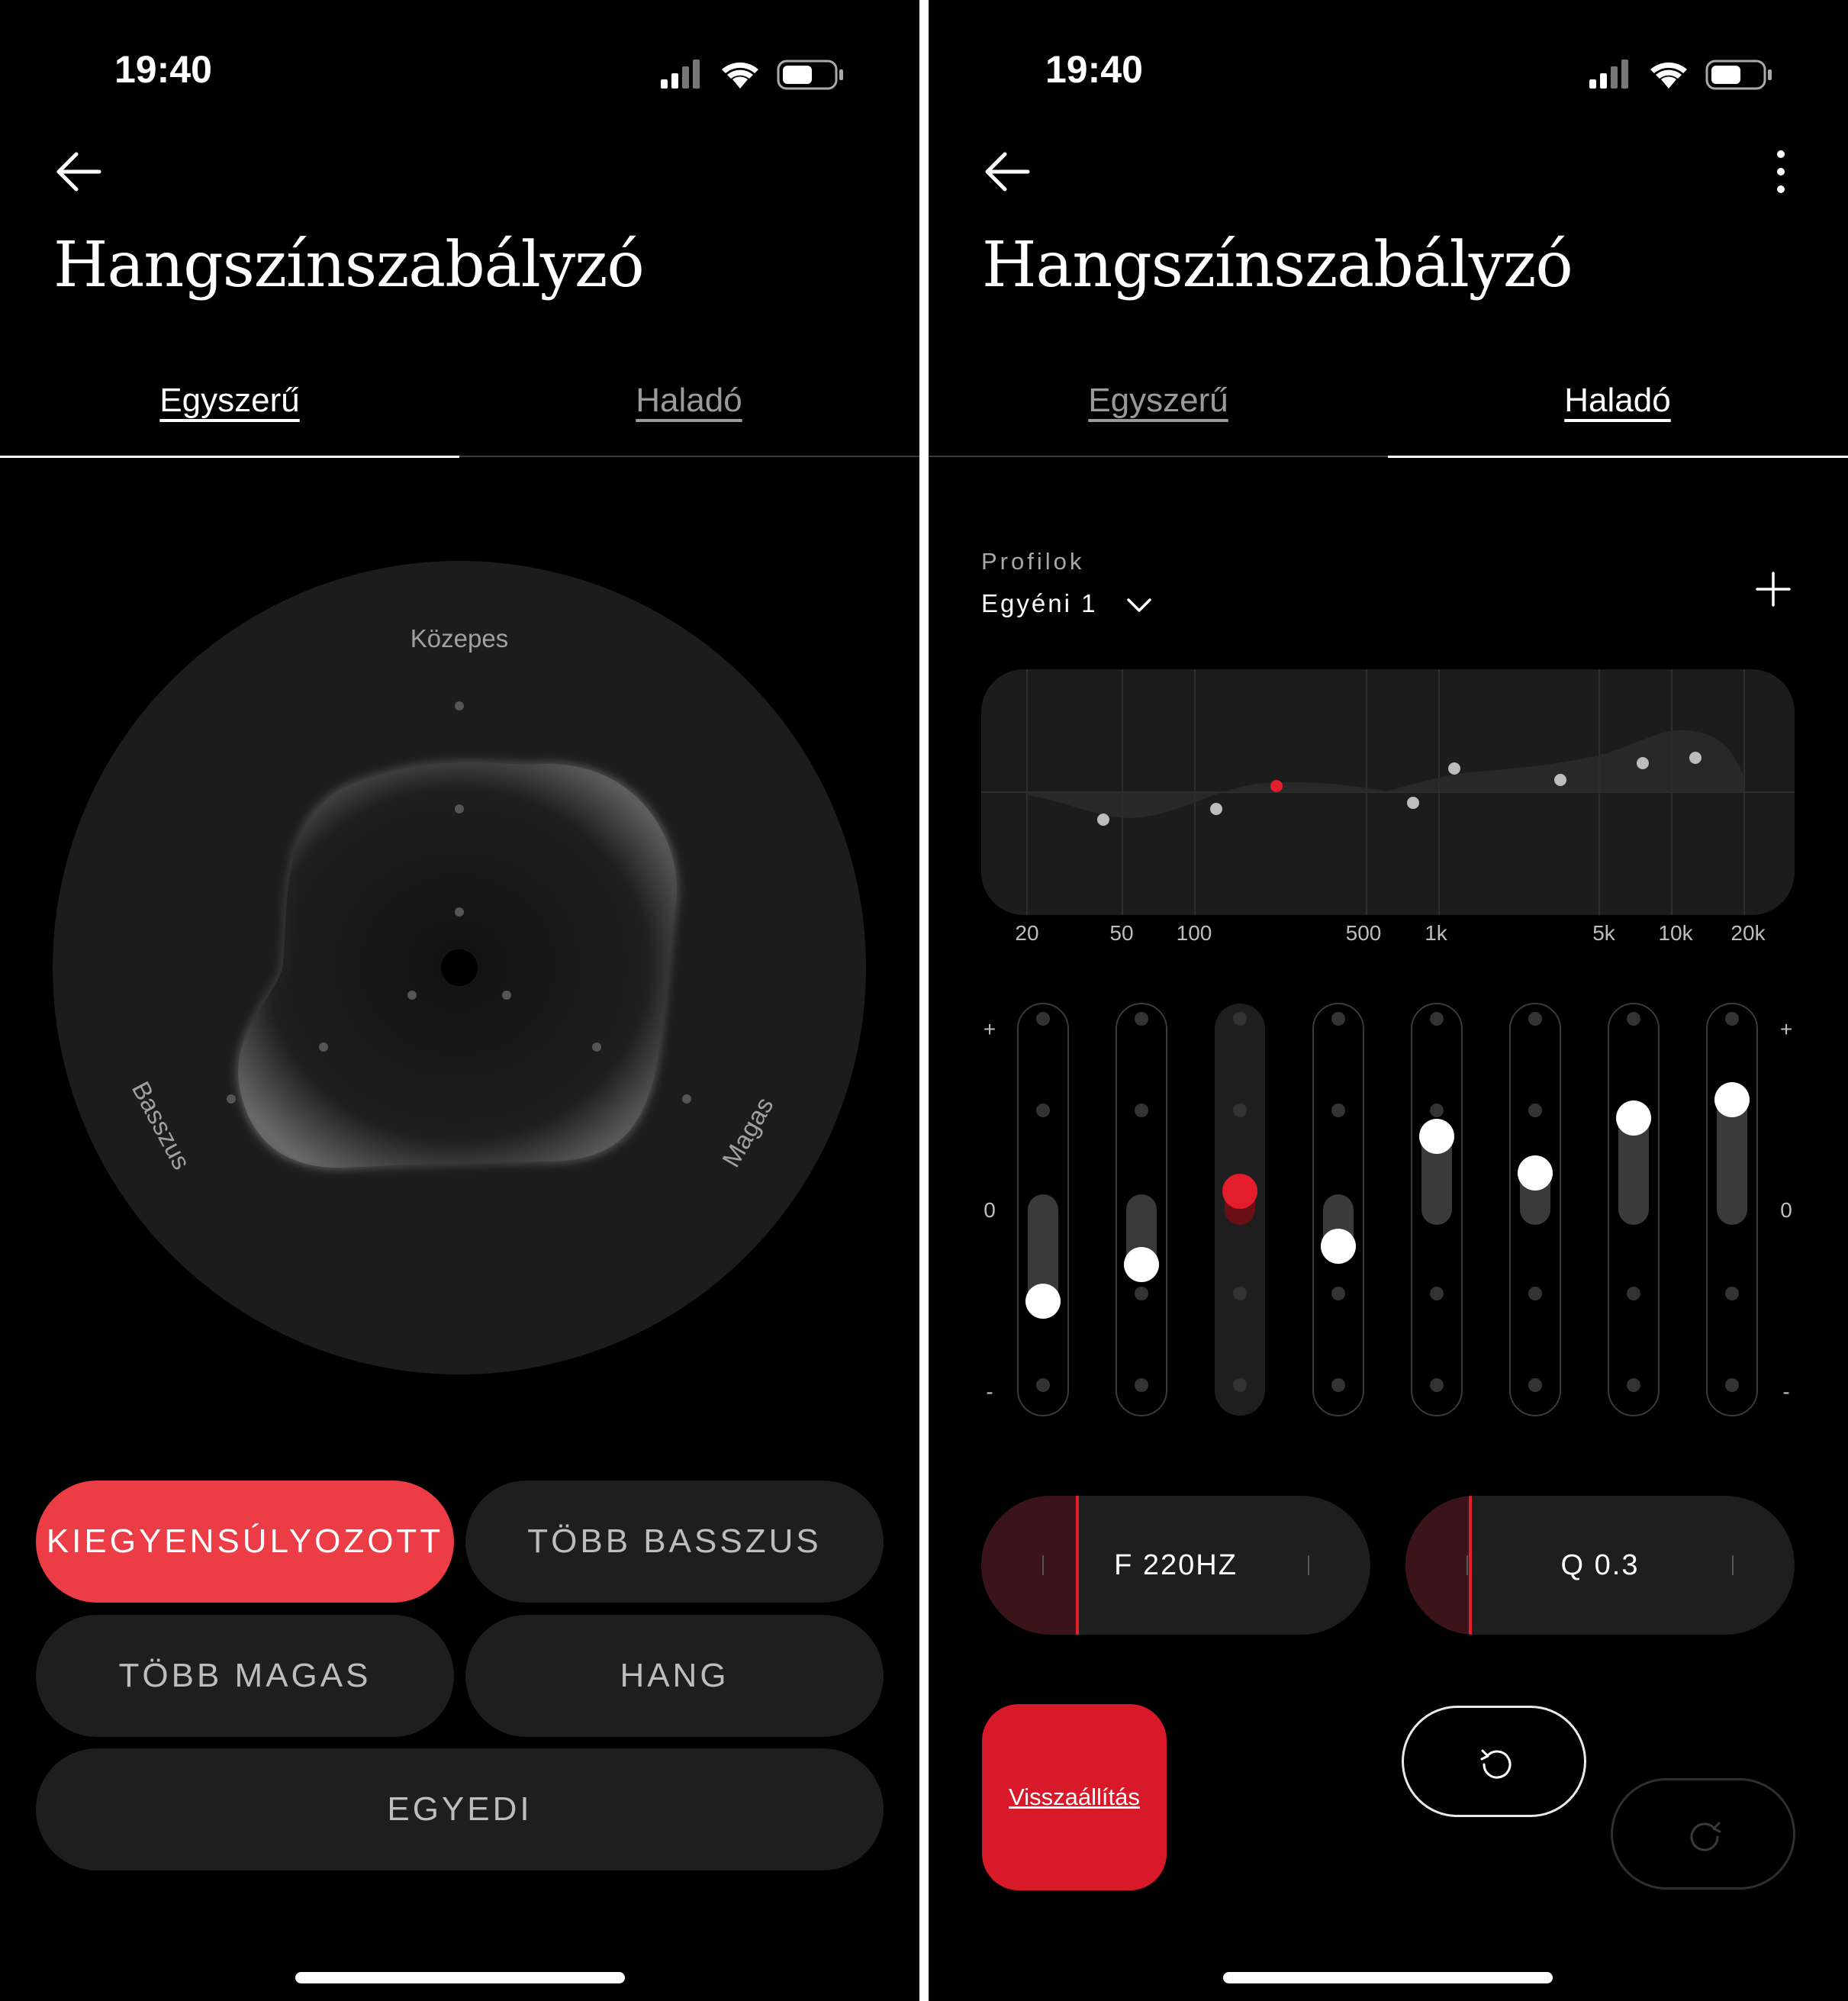 The image size is (1848, 2001). What do you see at coordinates (674, 1676) in the screenshot?
I see `preset-voice-button: HANG` at bounding box center [674, 1676].